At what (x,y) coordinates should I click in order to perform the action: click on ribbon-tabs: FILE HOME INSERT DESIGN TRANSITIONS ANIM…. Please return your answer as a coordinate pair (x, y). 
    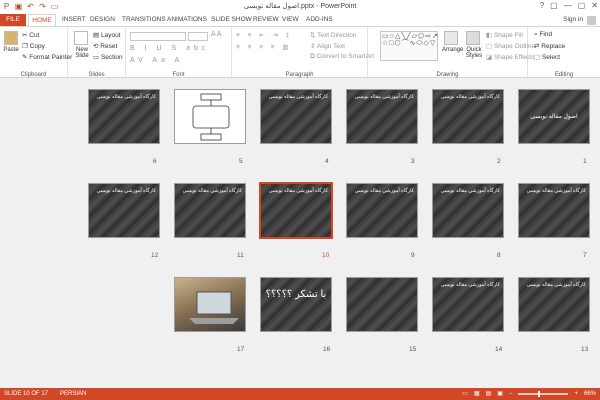
    Looking at the image, I should click on (300, 20).